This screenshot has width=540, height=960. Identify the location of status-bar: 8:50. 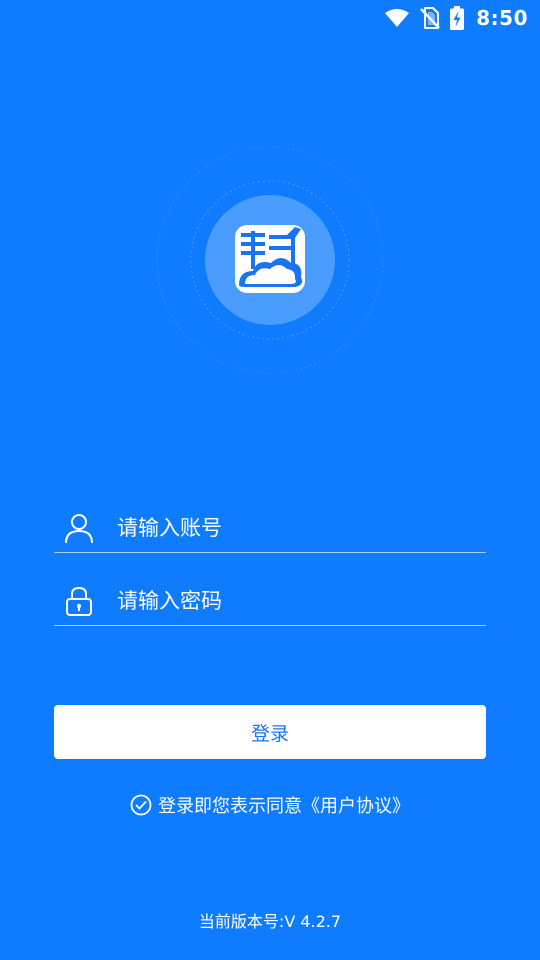
(270, 18).